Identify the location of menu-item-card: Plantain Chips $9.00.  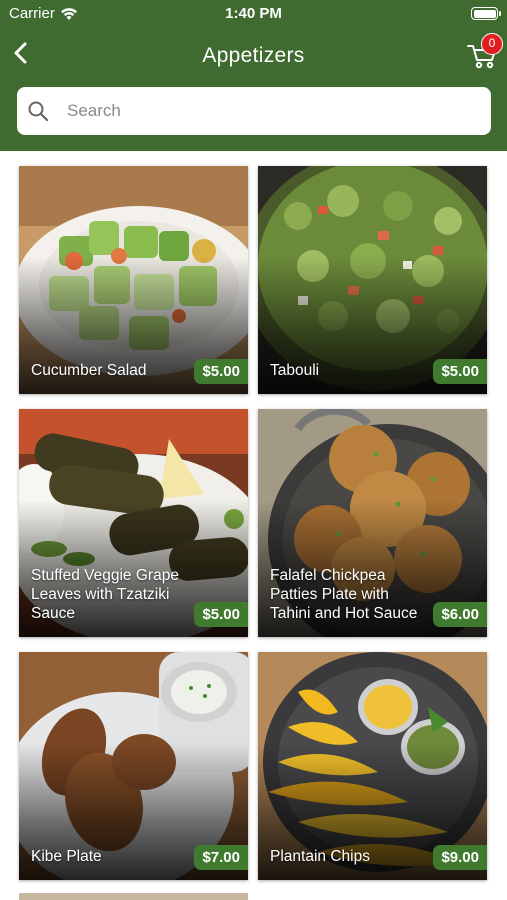
(372, 766).